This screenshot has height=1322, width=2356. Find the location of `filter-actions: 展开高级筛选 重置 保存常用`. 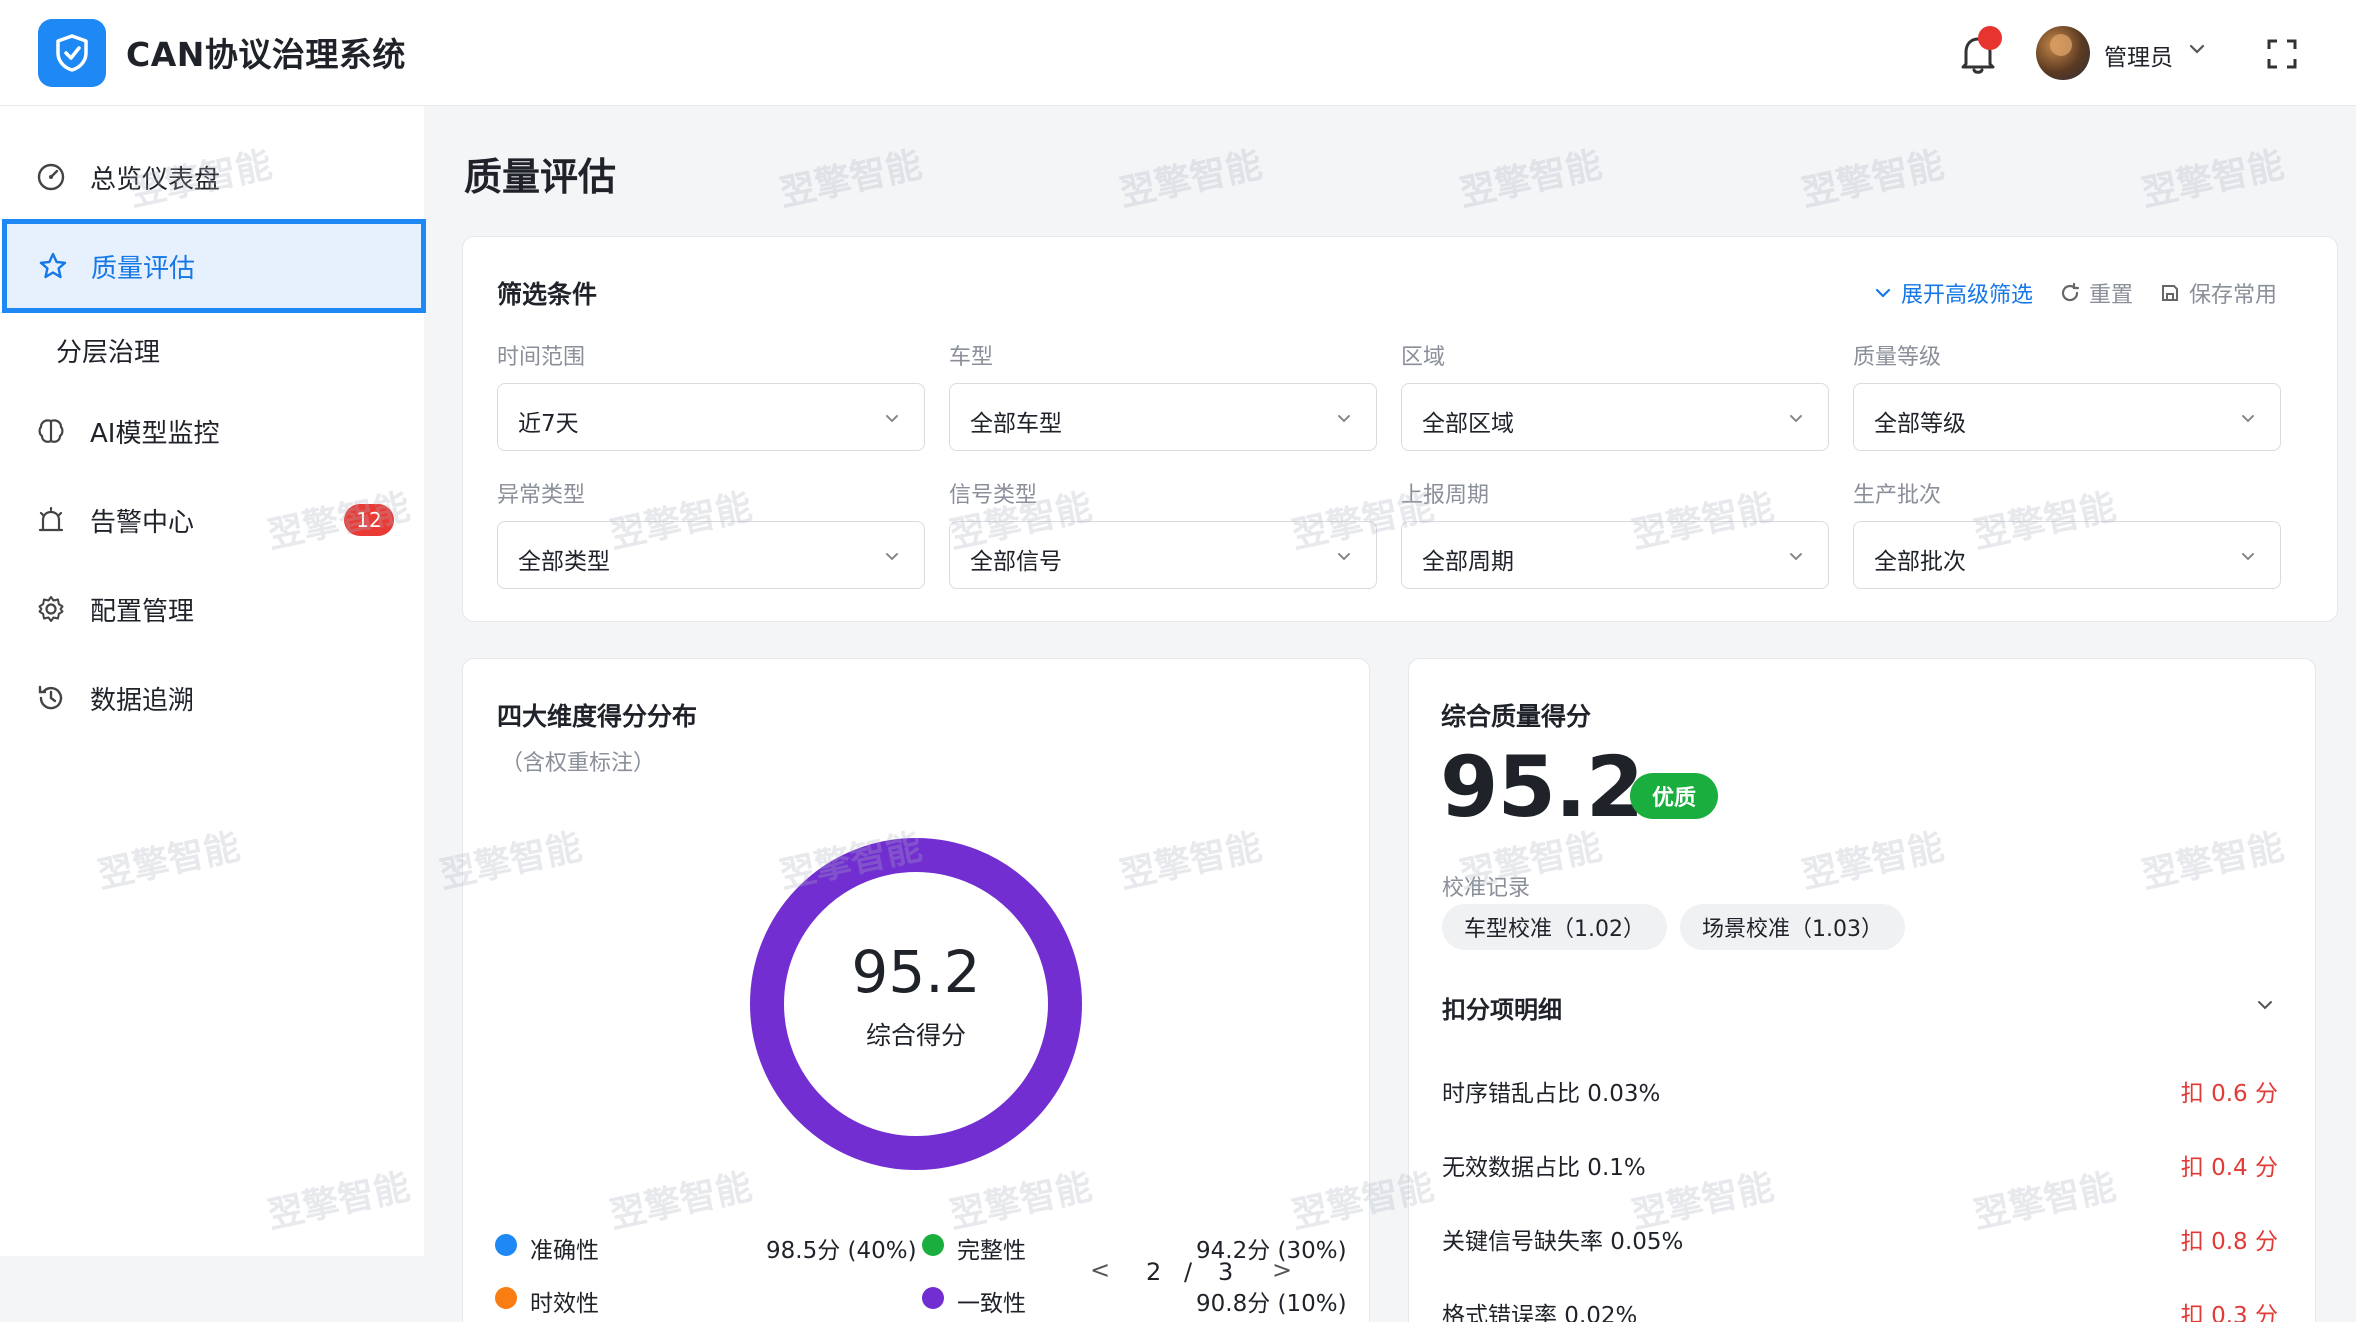

filter-actions: 展开高级筛选 重置 保存常用 is located at coordinates (2062, 293).